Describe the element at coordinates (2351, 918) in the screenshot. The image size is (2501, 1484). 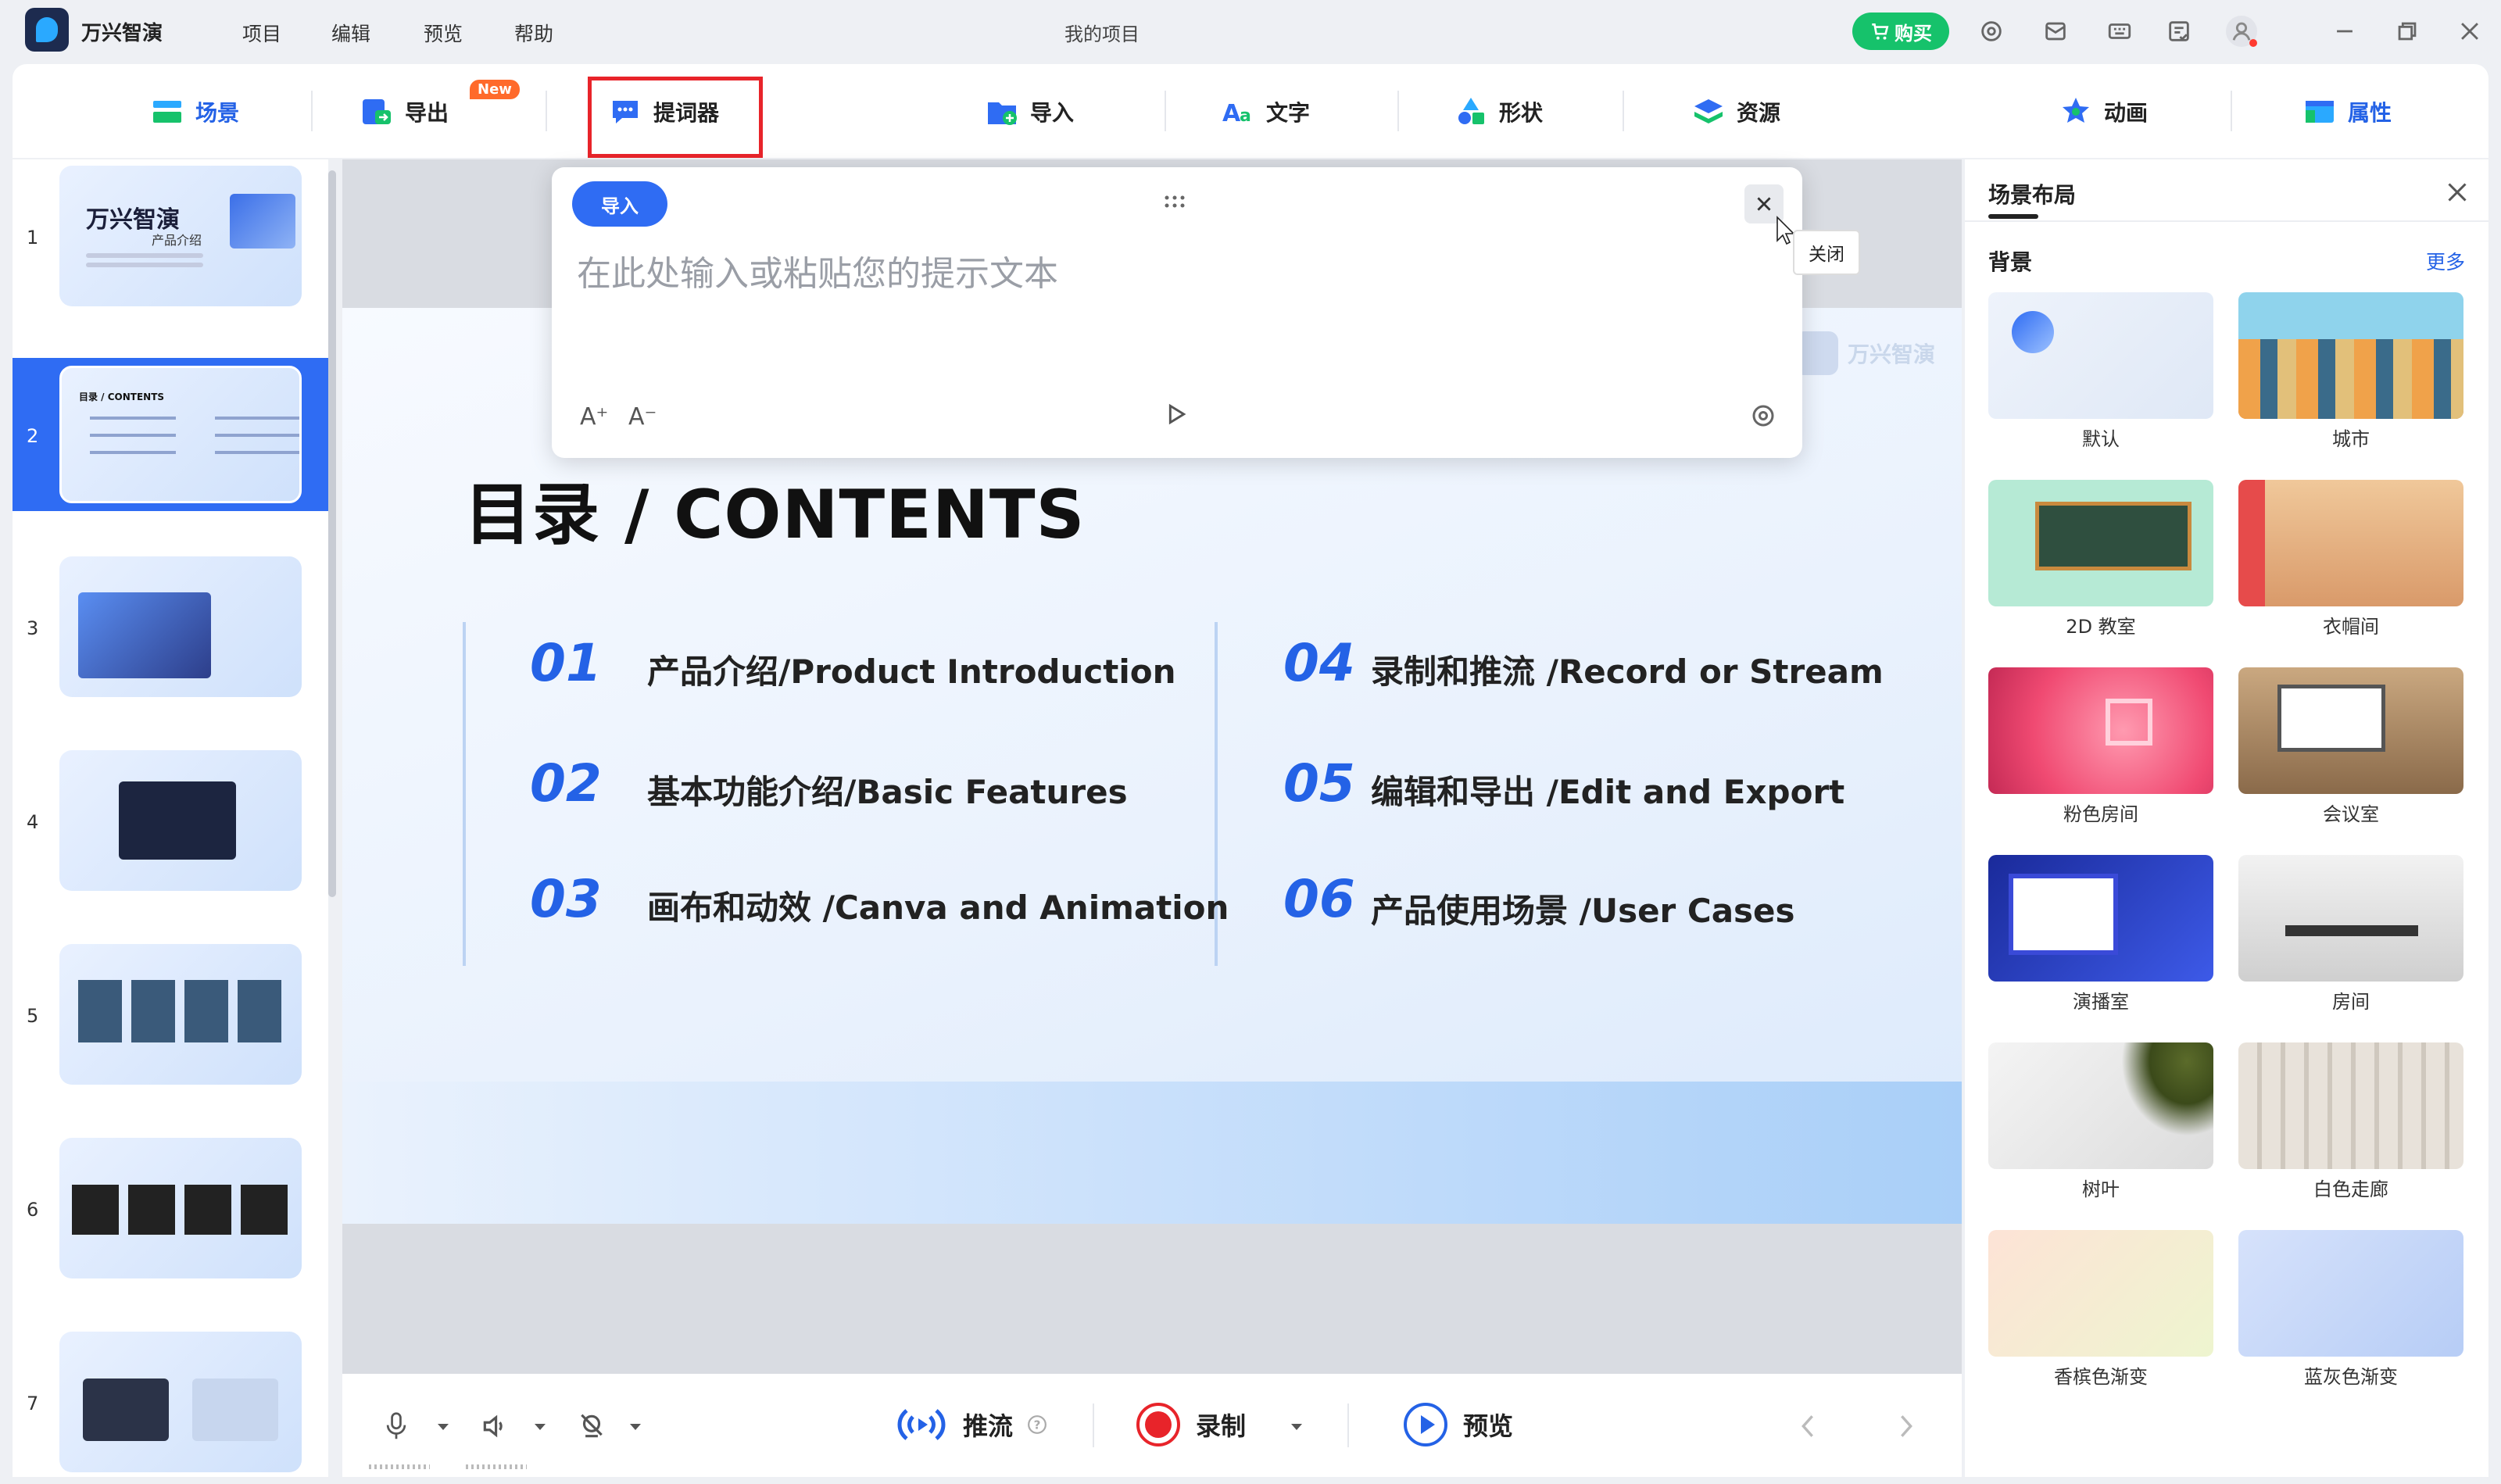
I see `bg-room` at that location.